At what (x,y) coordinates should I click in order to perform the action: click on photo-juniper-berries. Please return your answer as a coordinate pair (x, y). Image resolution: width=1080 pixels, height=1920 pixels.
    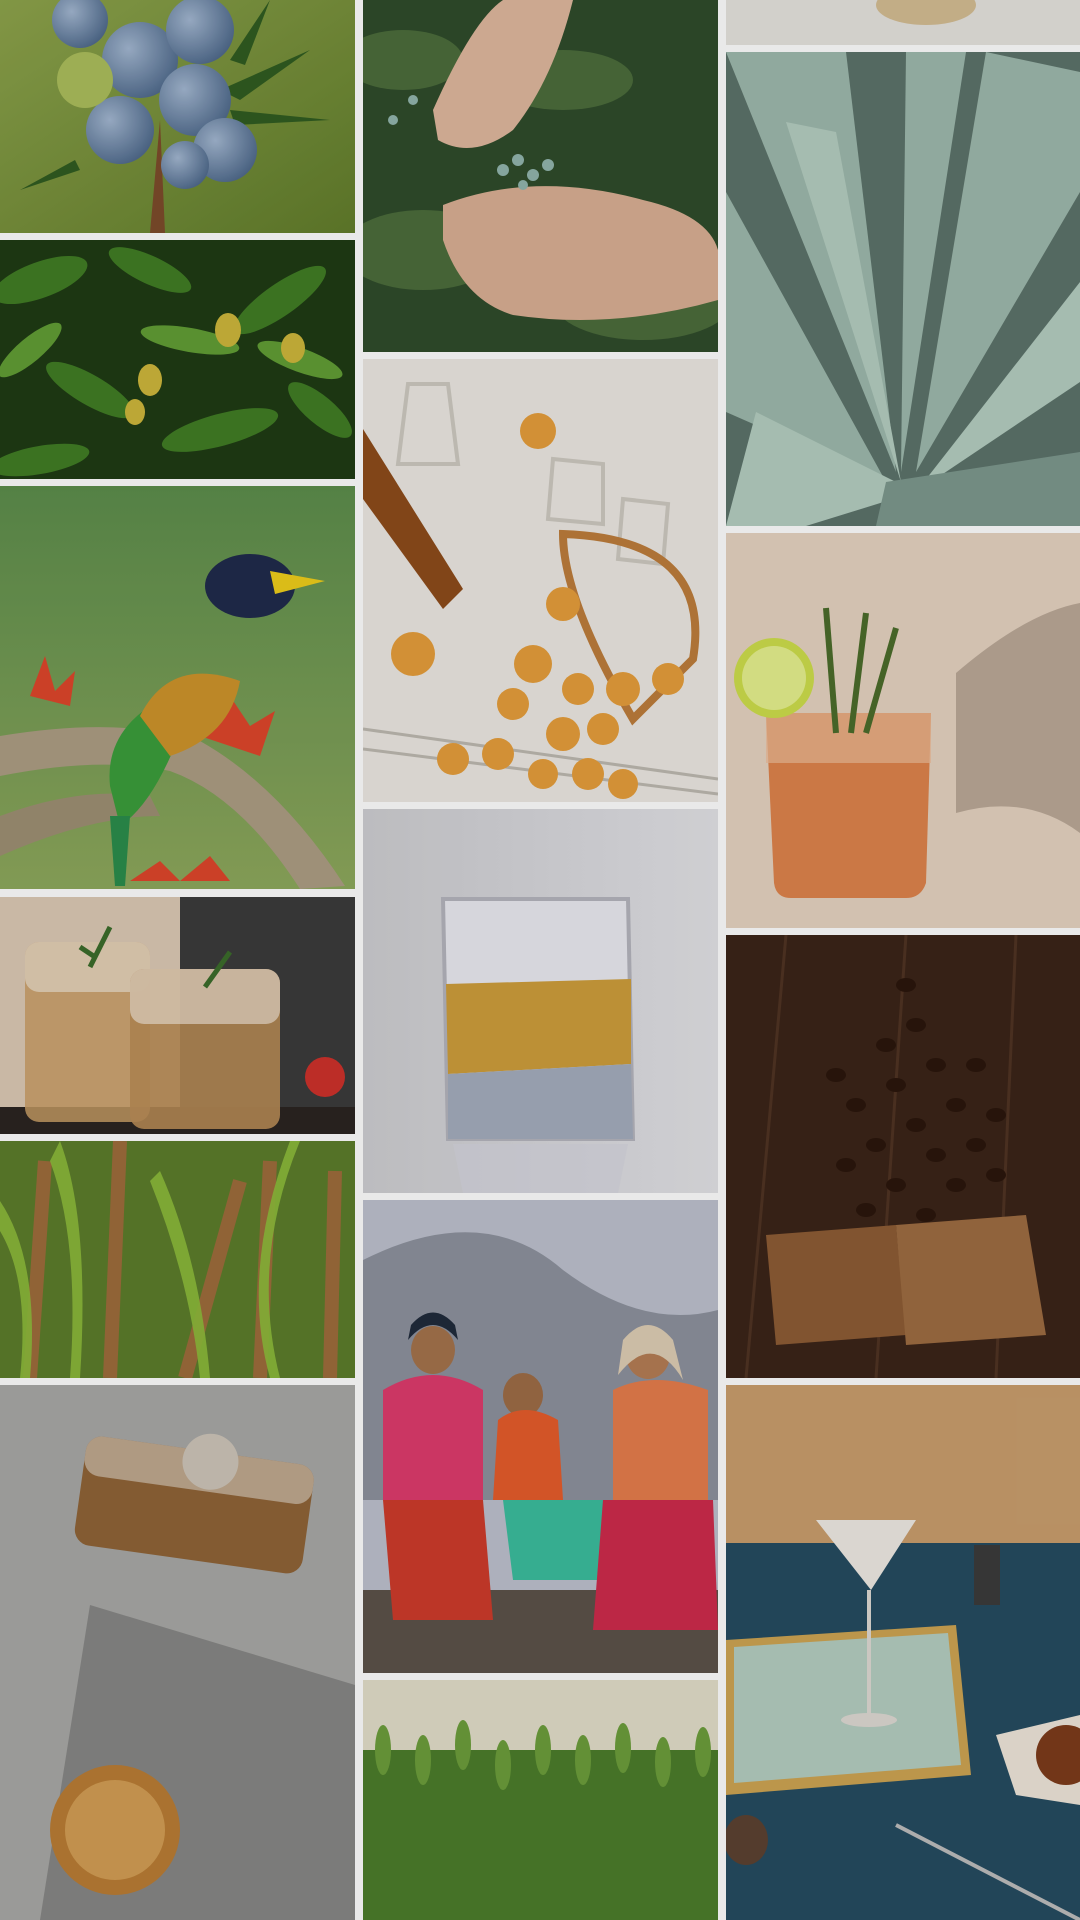
    Looking at the image, I should click on (177, 116).